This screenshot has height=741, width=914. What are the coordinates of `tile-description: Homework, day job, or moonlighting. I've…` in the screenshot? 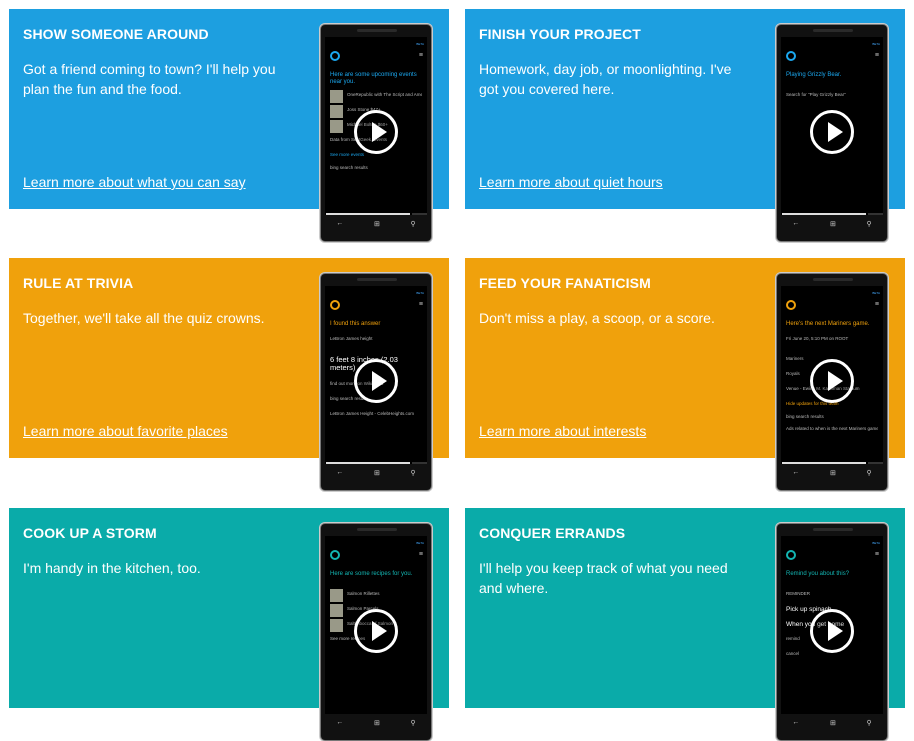 It's located at (605, 79).